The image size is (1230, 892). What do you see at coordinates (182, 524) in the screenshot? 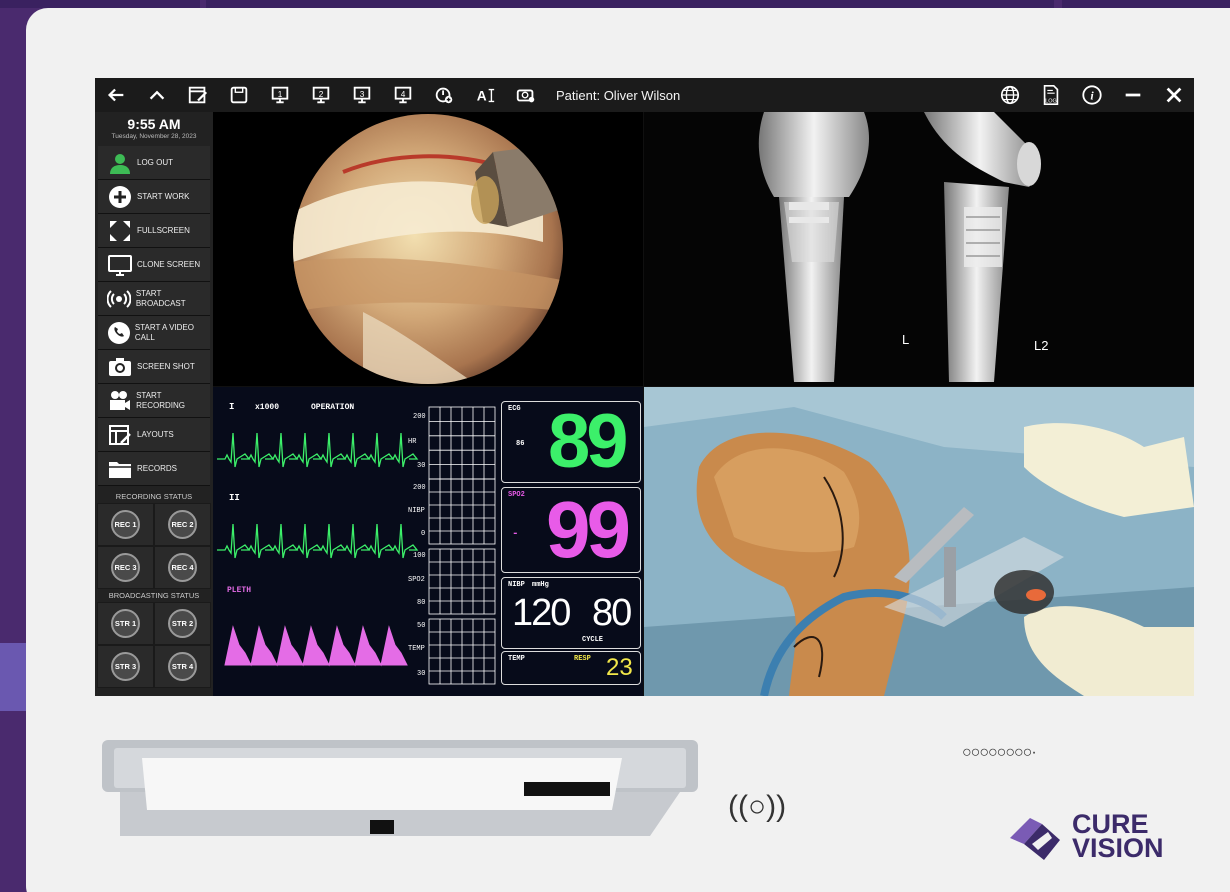
I see `rec-2-button: REC 2` at bounding box center [182, 524].